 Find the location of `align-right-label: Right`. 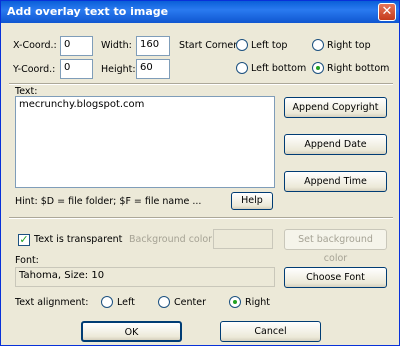

align-right-label: Right is located at coordinates (258, 302).